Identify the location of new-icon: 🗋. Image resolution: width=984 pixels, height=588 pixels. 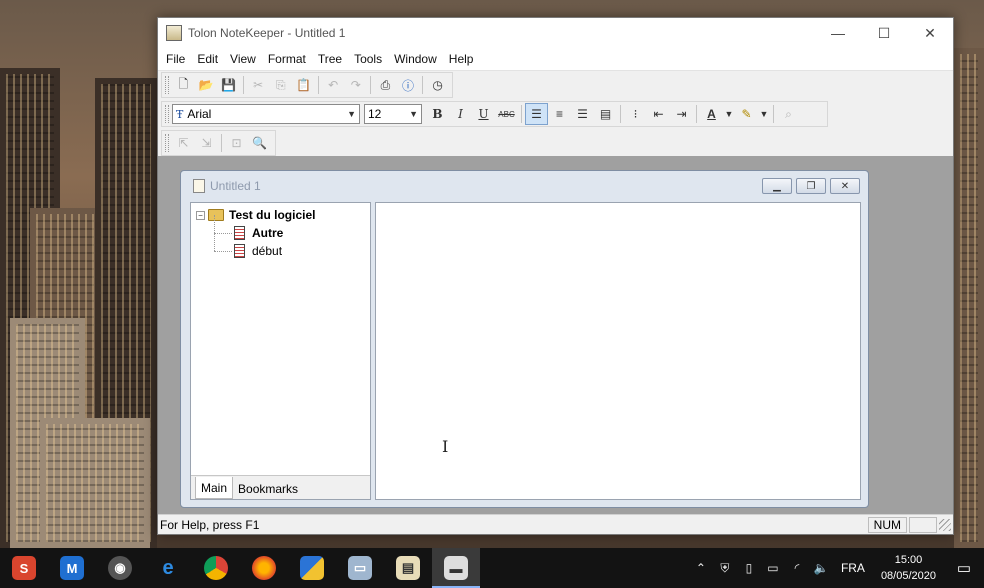
(183, 85).